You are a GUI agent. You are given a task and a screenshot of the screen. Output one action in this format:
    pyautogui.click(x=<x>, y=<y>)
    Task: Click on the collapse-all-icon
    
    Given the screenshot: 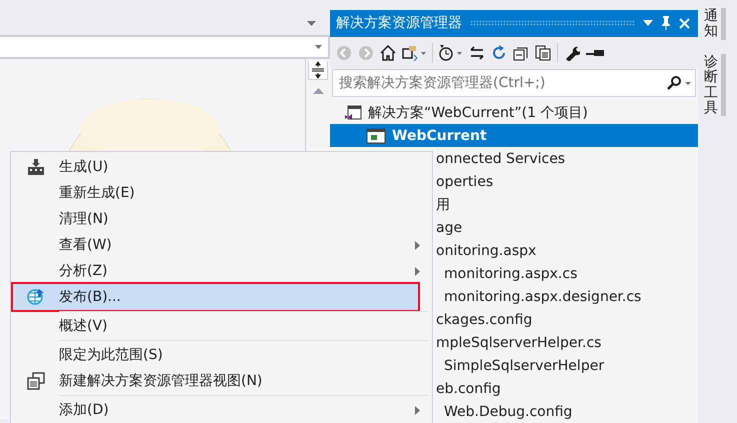 What is the action you would take?
    pyautogui.click(x=521, y=52)
    